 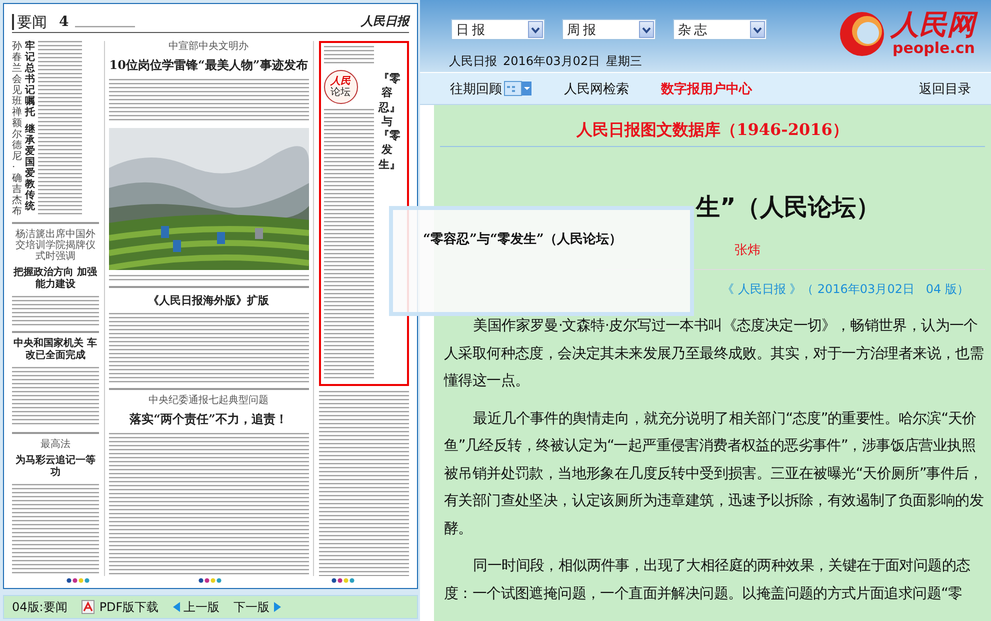 I want to click on lead-headline: 牢记总书记嘱托, so click(x=30, y=79).